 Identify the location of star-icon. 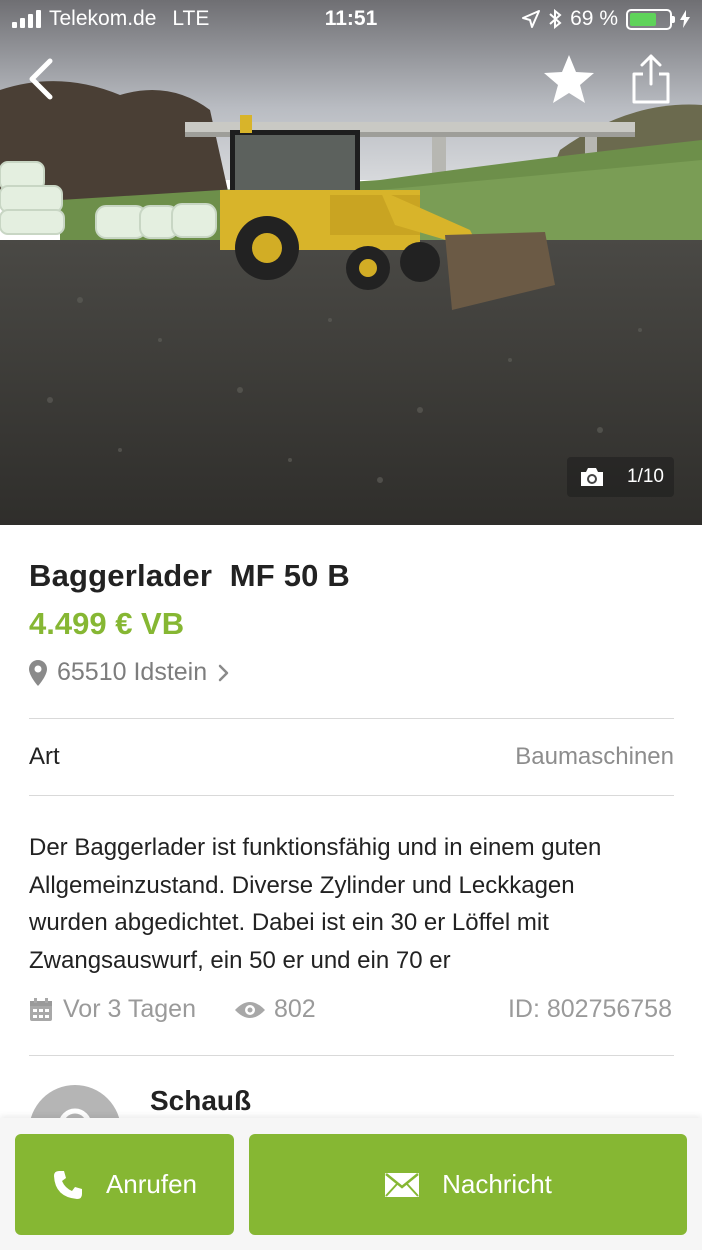
(569, 80).